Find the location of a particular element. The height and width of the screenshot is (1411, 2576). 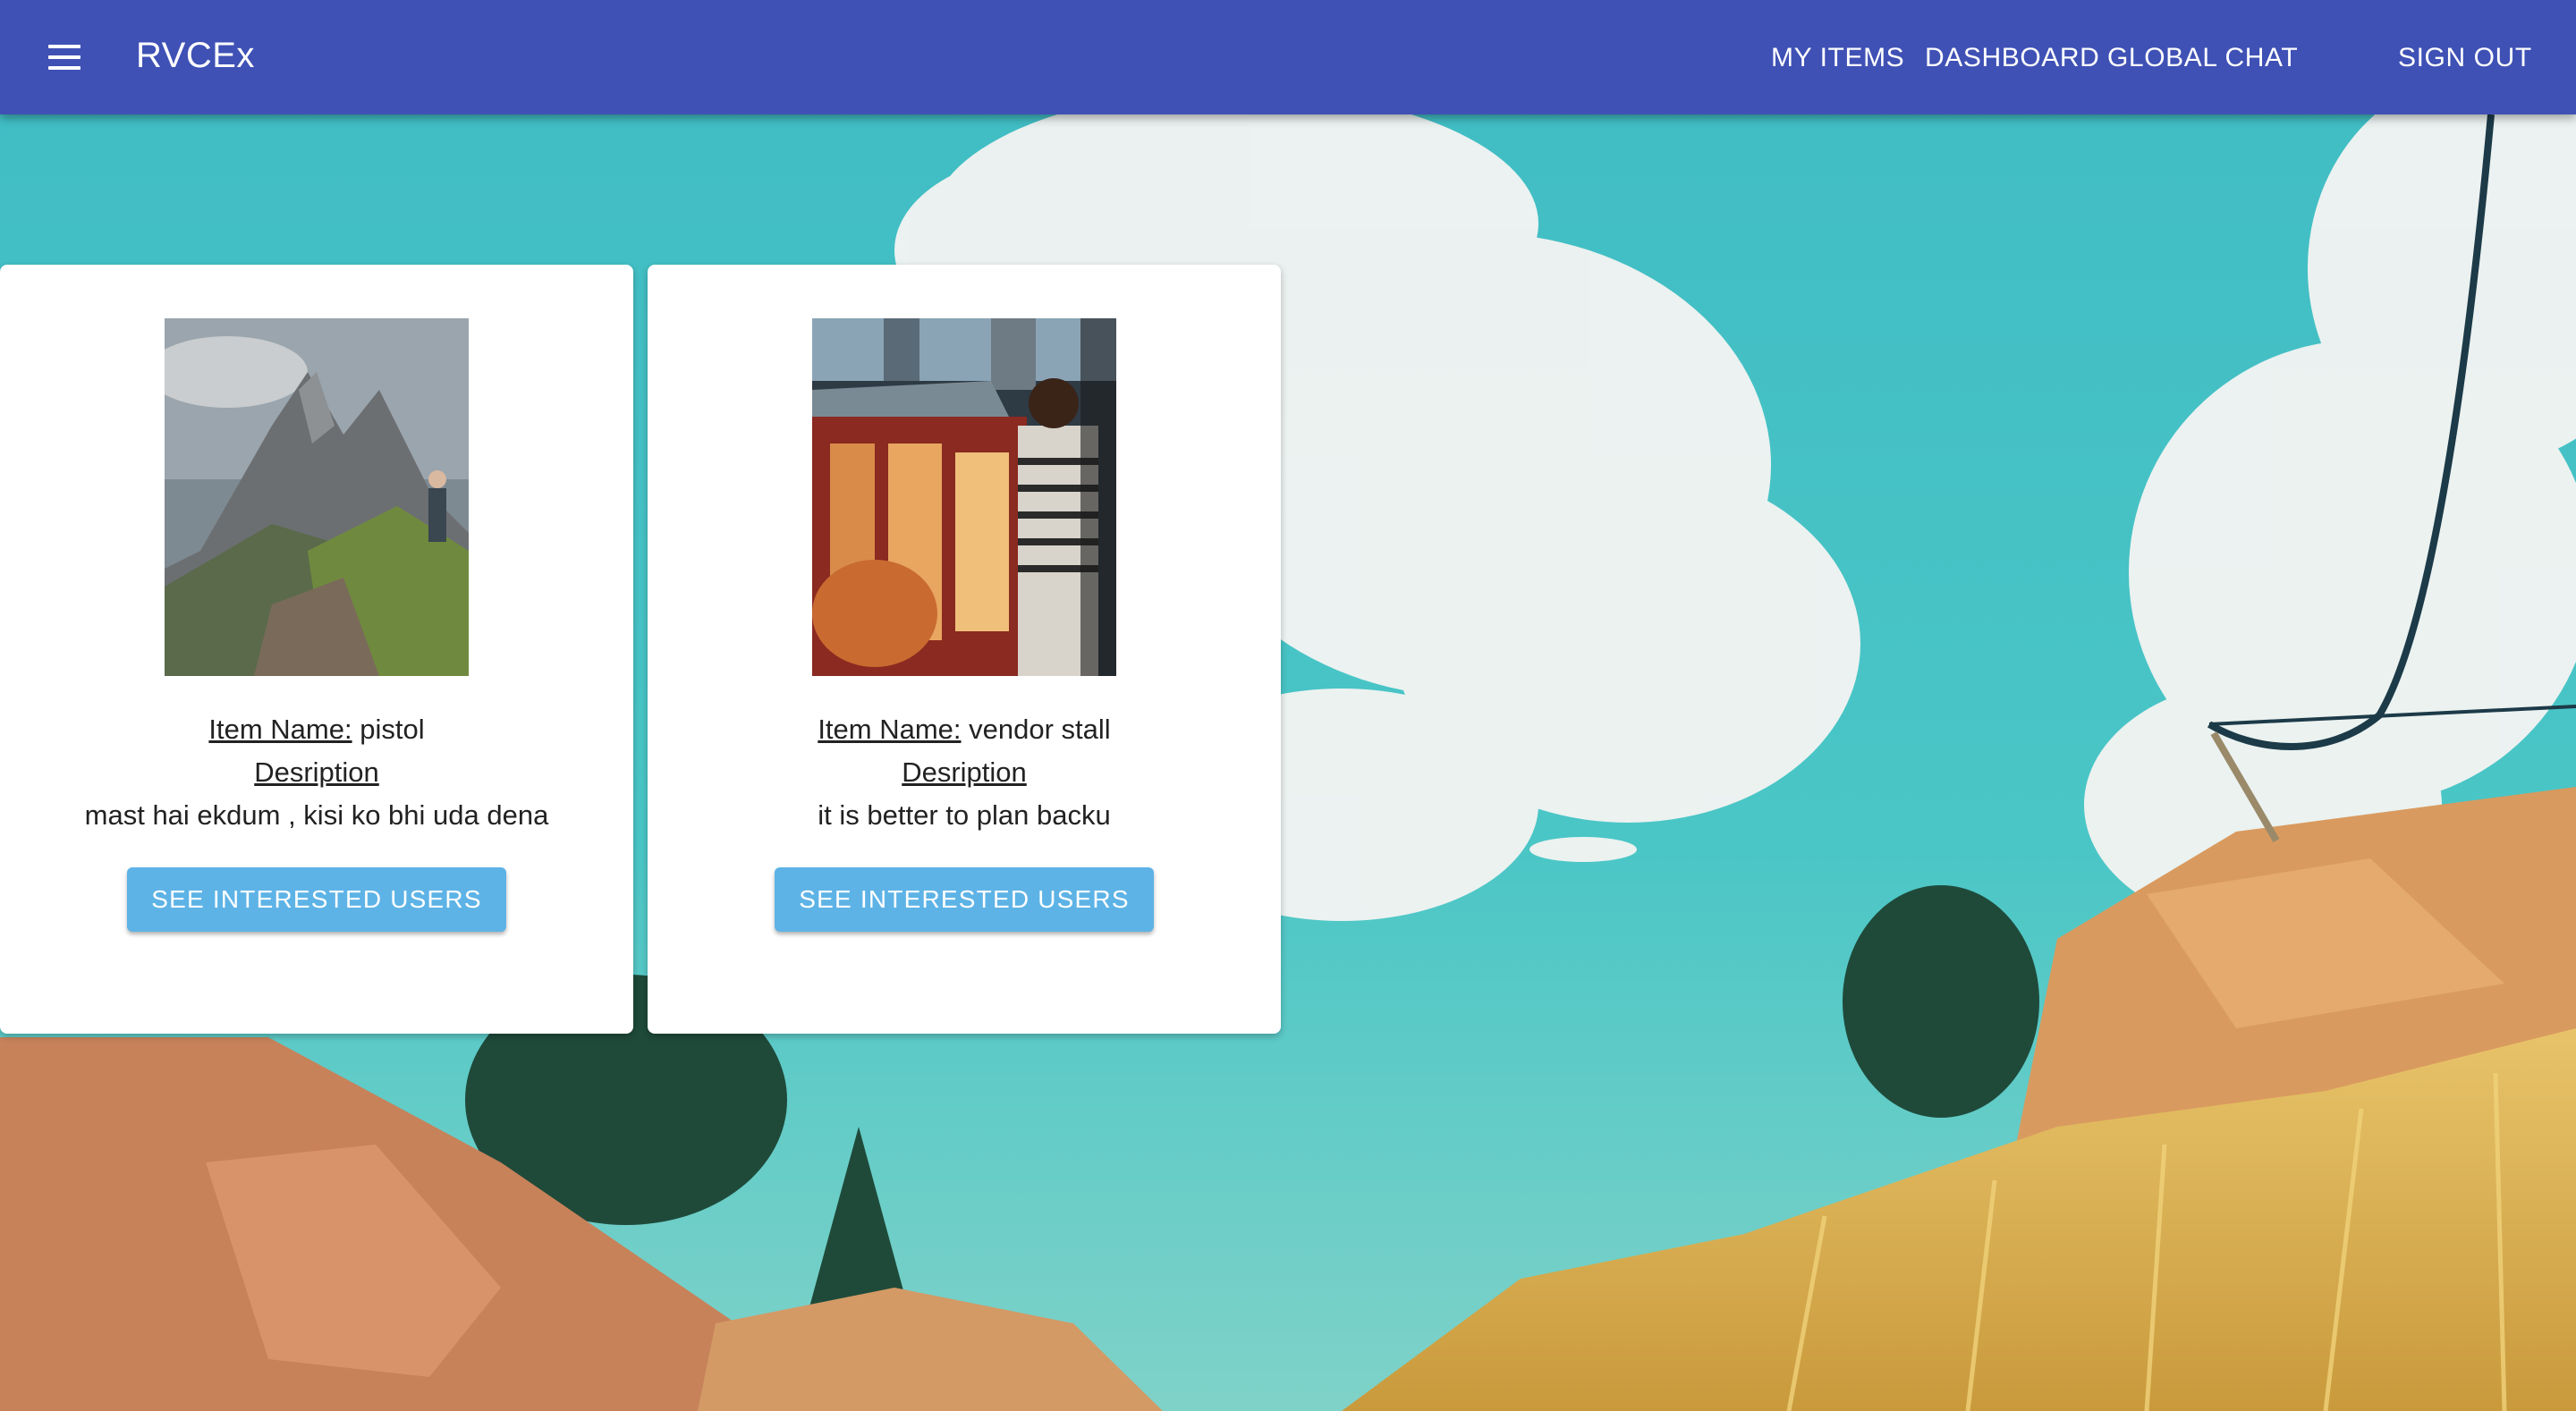

menu-icon is located at coordinates (64, 57).